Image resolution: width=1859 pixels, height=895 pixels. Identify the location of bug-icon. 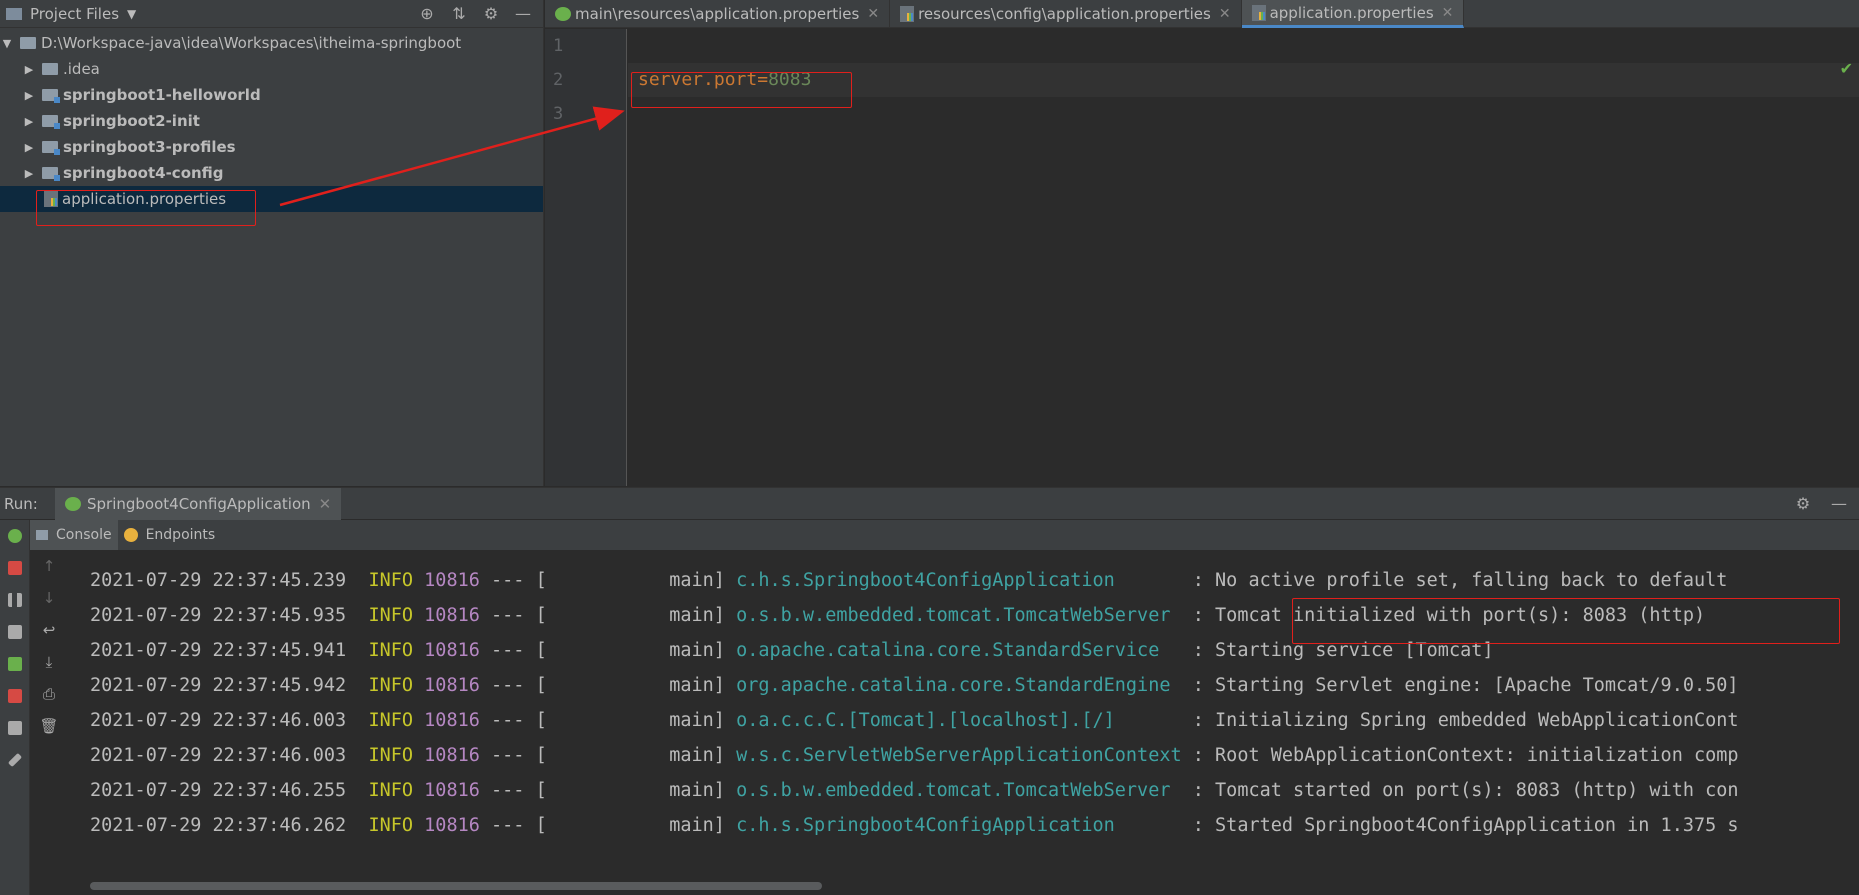
(15, 664).